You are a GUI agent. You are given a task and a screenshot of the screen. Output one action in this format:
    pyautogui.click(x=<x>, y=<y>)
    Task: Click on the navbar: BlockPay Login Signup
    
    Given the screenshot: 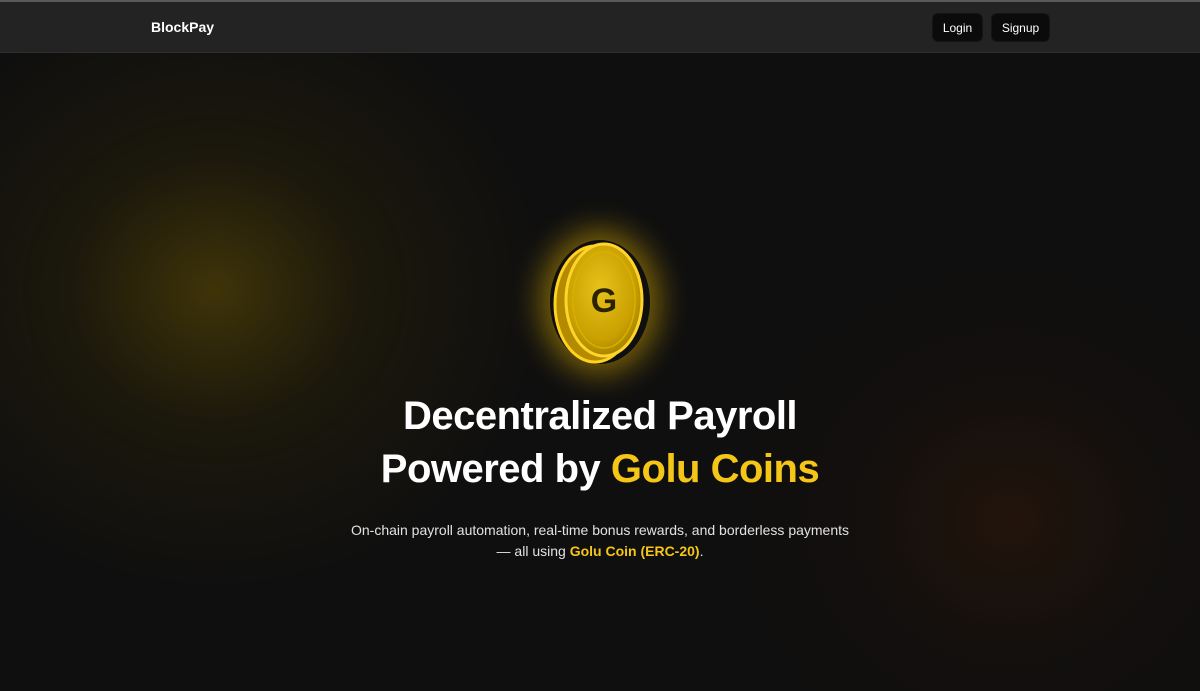 What is the action you would take?
    pyautogui.click(x=600, y=27)
    